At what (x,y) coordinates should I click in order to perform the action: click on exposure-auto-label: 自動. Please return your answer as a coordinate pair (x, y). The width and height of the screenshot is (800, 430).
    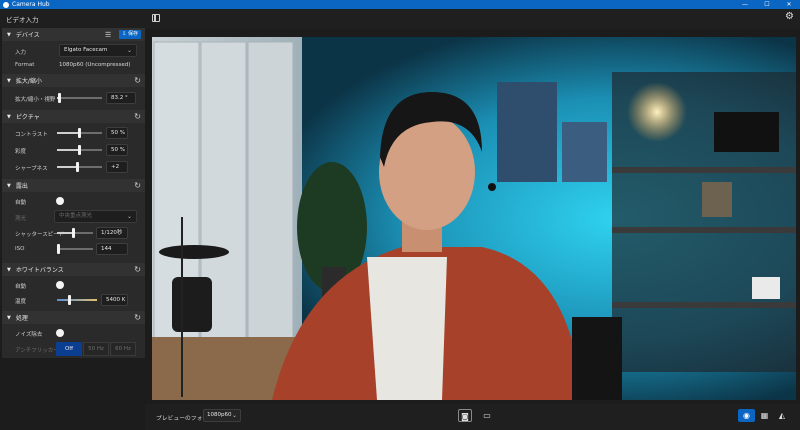
    Looking at the image, I should click on (21, 203).